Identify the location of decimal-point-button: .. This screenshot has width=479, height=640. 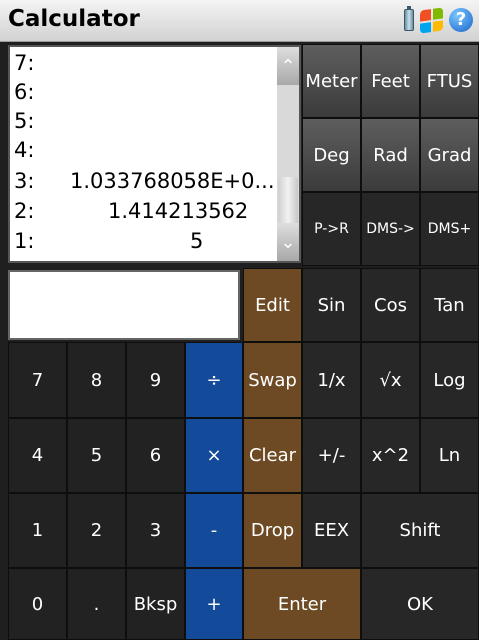
(96, 604).